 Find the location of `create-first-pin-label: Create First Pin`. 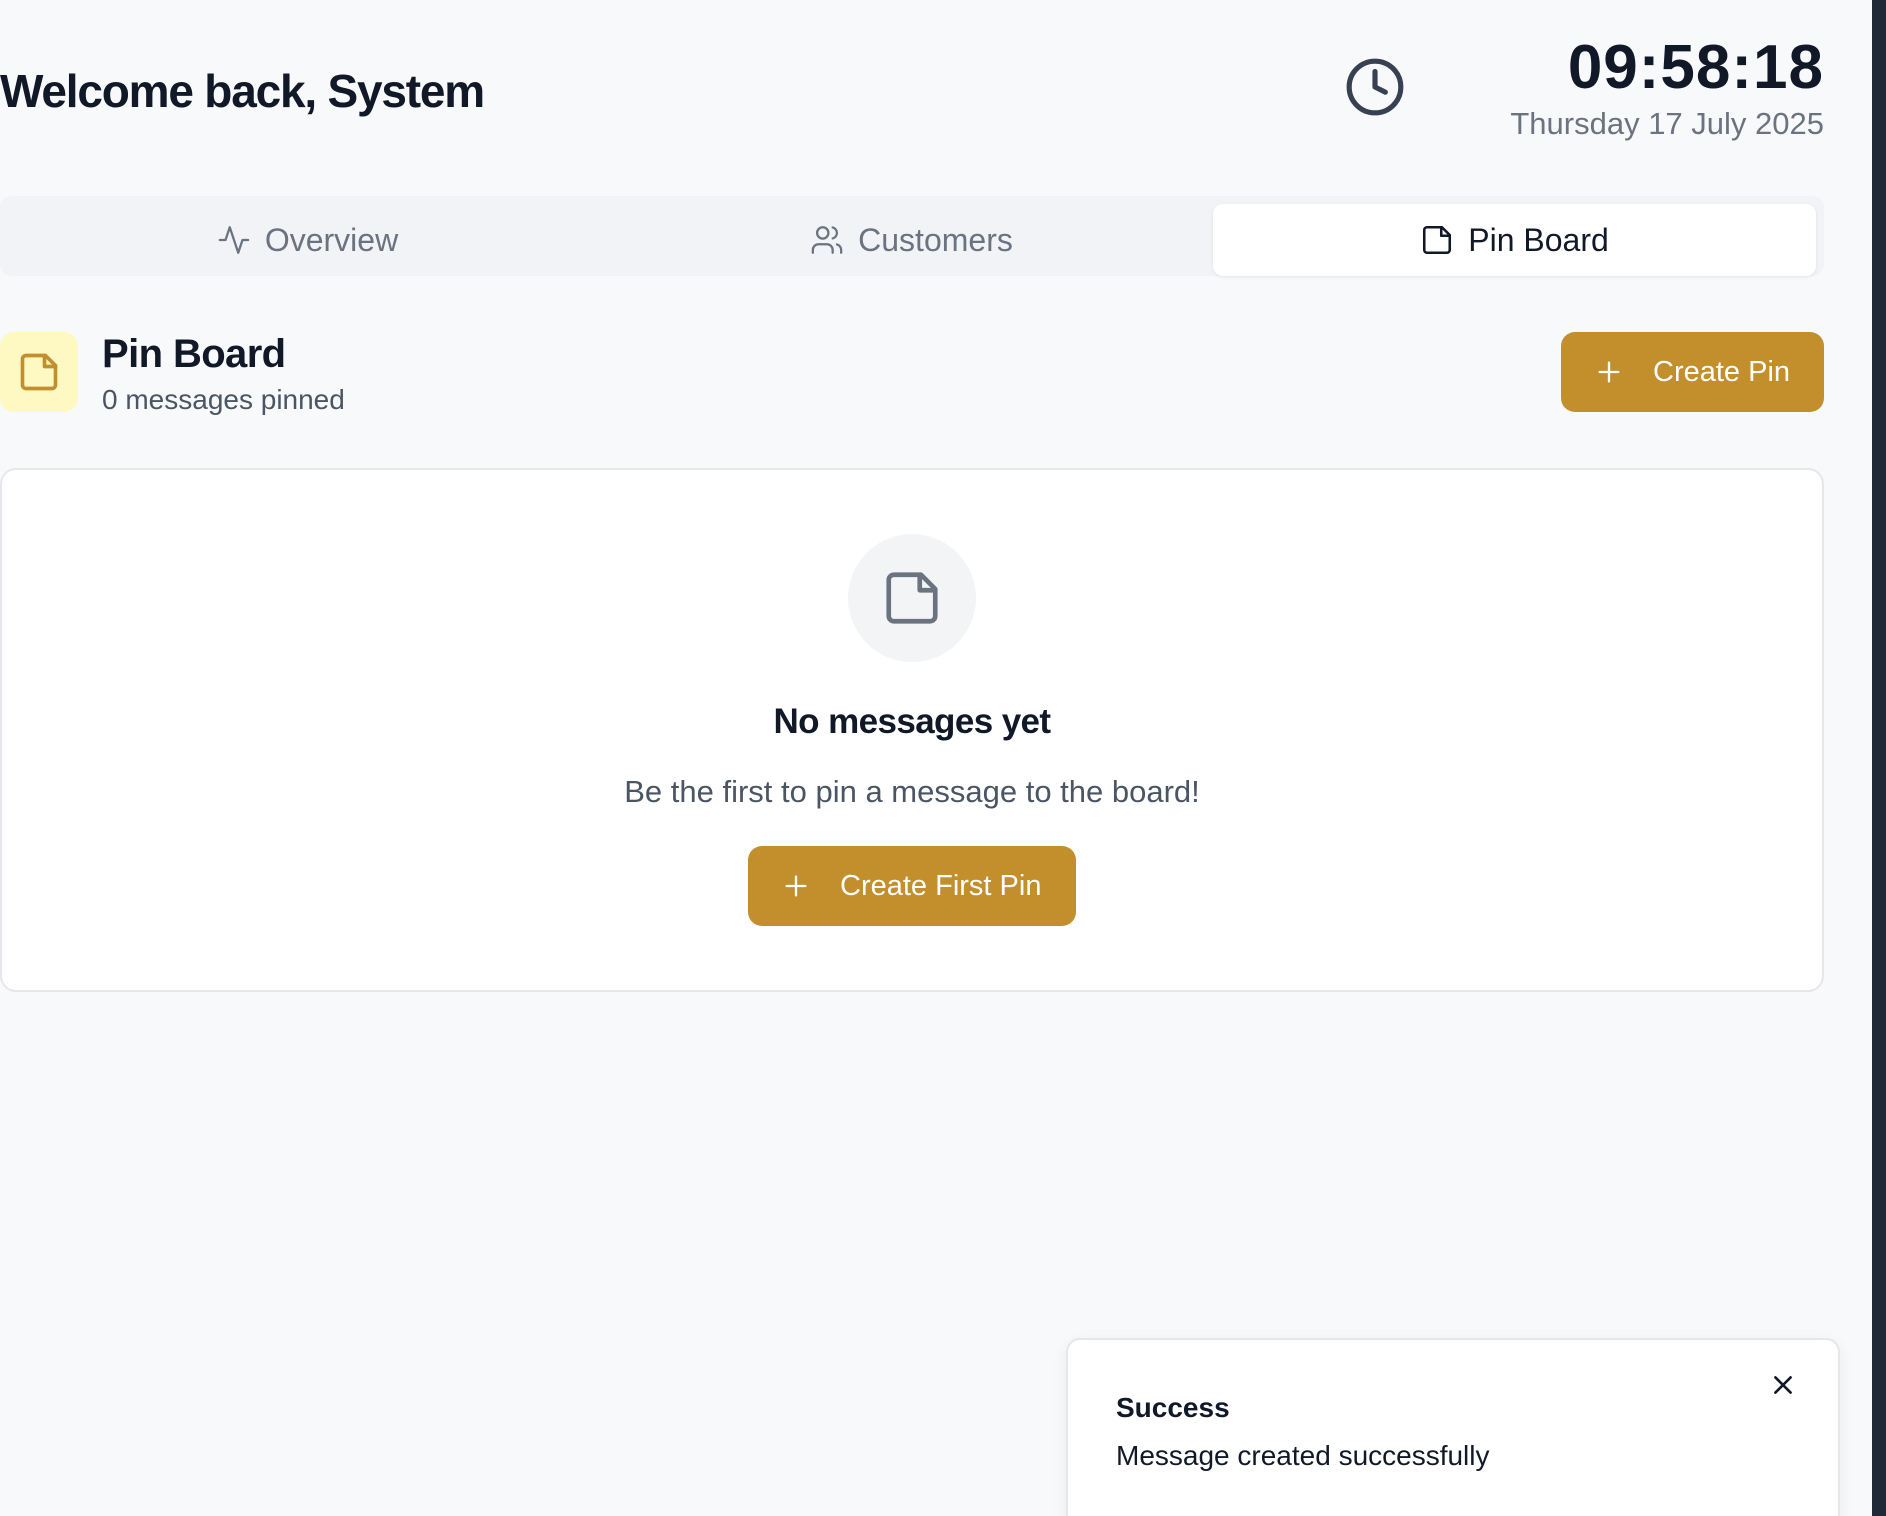

create-first-pin-label: Create First Pin is located at coordinates (941, 885).